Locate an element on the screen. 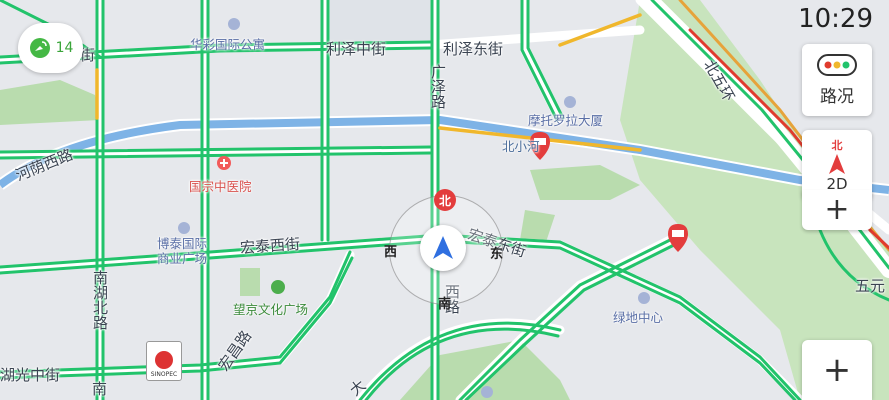 The height and width of the screenshot is (400, 889). poi-label: 华彩国际公寓 is located at coordinates (227, 43).